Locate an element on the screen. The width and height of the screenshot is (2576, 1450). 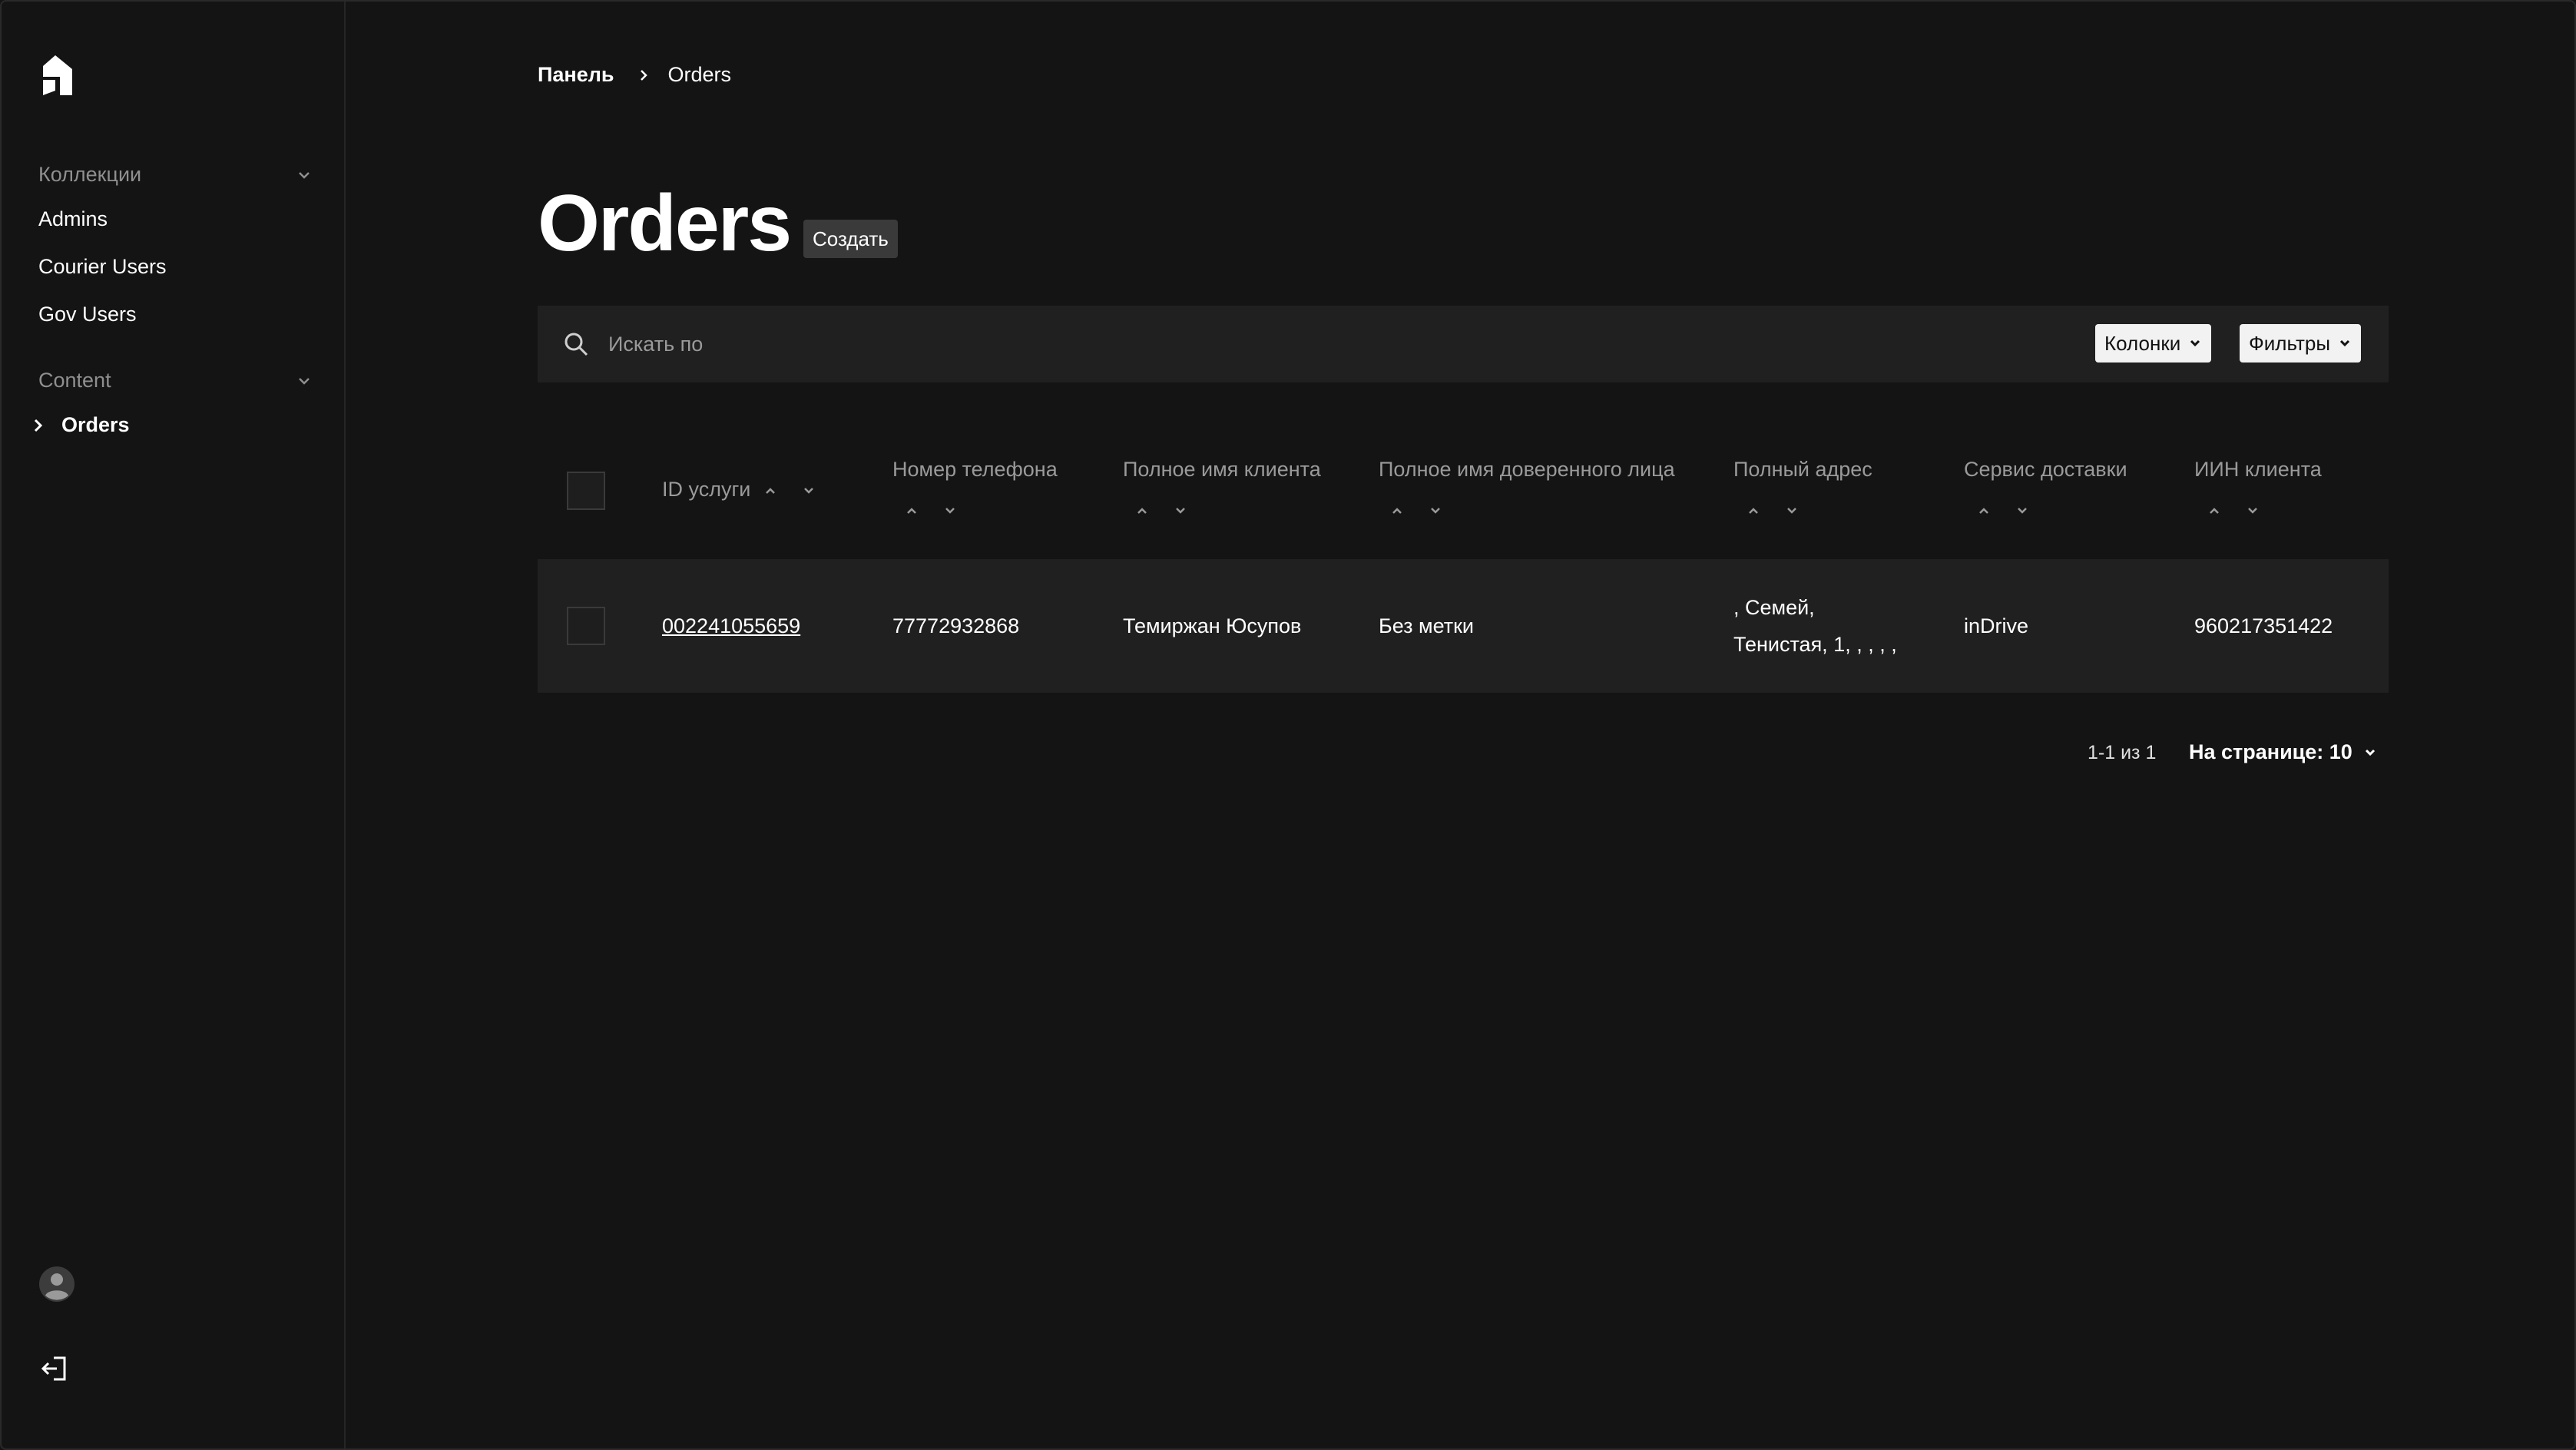
logo-icon is located at coordinates (57, 75).